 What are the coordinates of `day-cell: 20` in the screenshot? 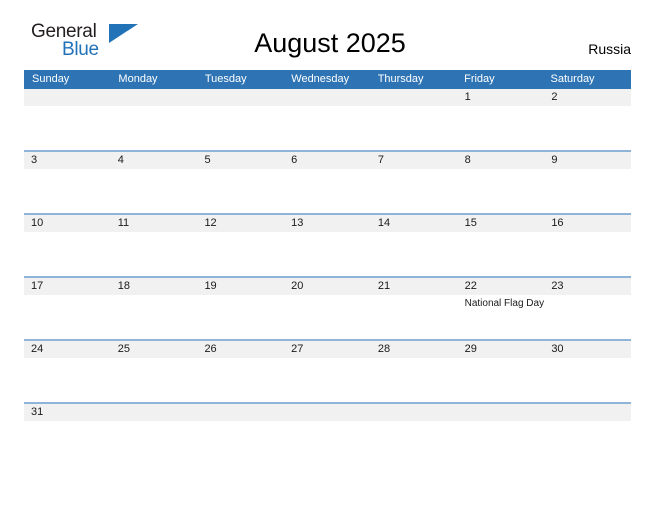 It's located at (327, 308).